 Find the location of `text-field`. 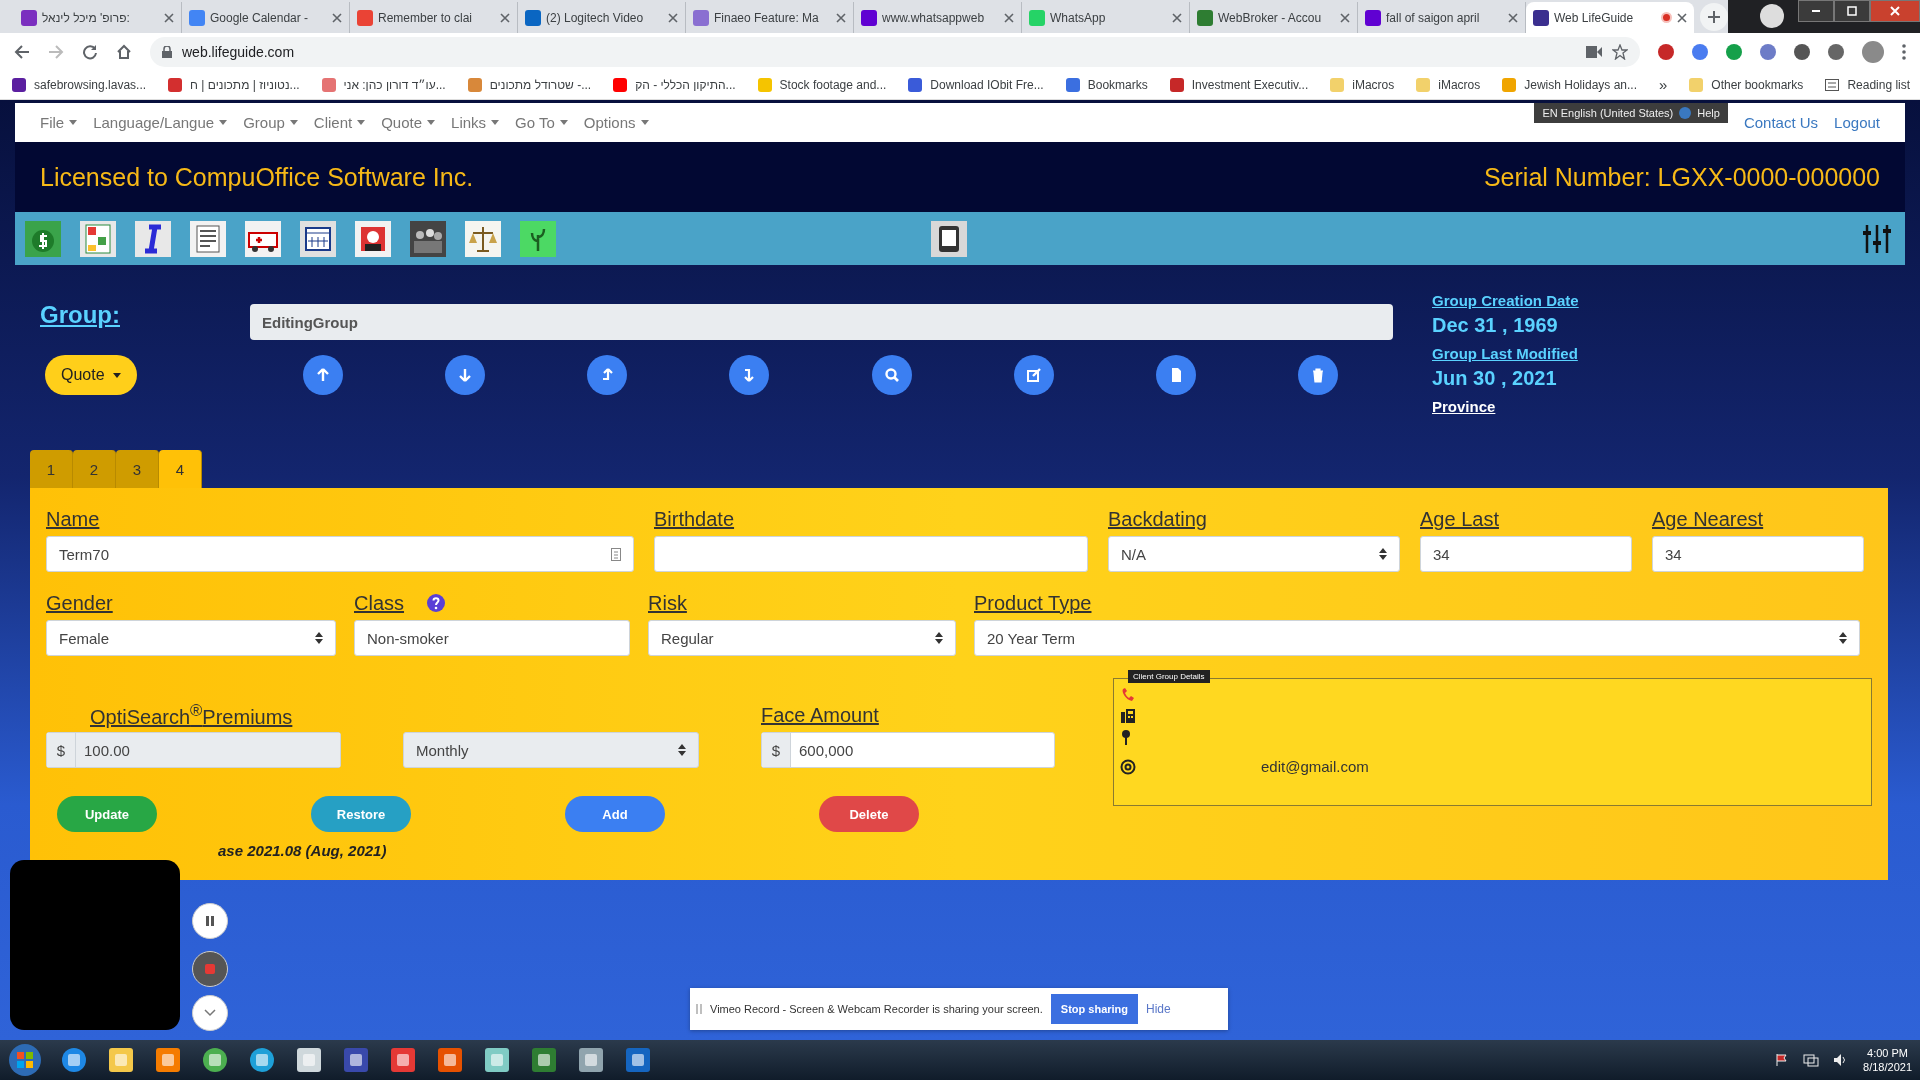

text-field is located at coordinates (871, 554).